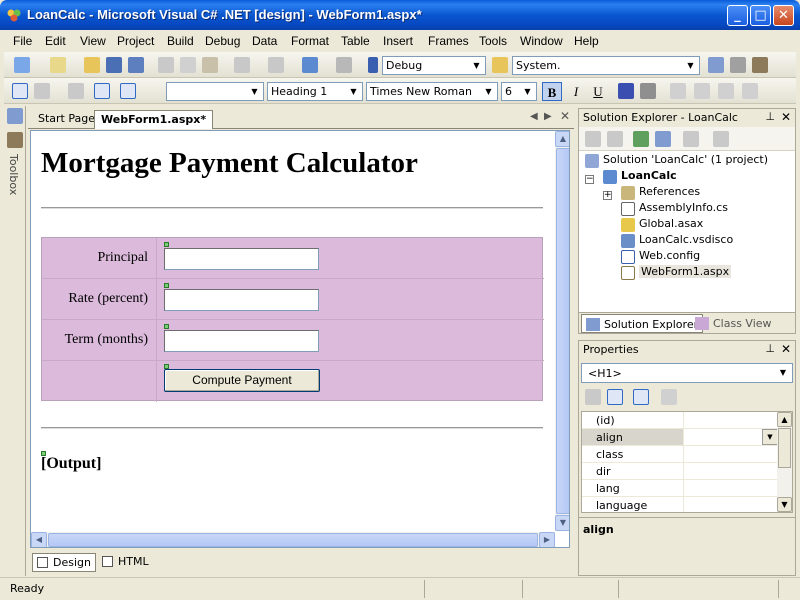 Image resolution: width=800 pixels, height=600 pixels. Describe the element at coordinates (615, 139) in the screenshot. I see `view-designer-icon` at that location.